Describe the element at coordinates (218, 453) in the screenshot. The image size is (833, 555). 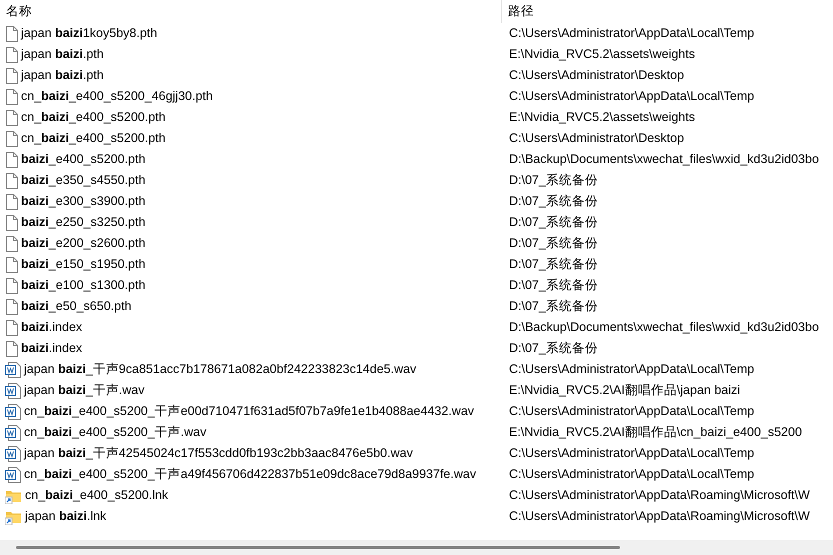
I see `file-name: japan baizi_干声42545024c17f553cdd0fb193c2bb3aac8476e5b0.wav` at that location.